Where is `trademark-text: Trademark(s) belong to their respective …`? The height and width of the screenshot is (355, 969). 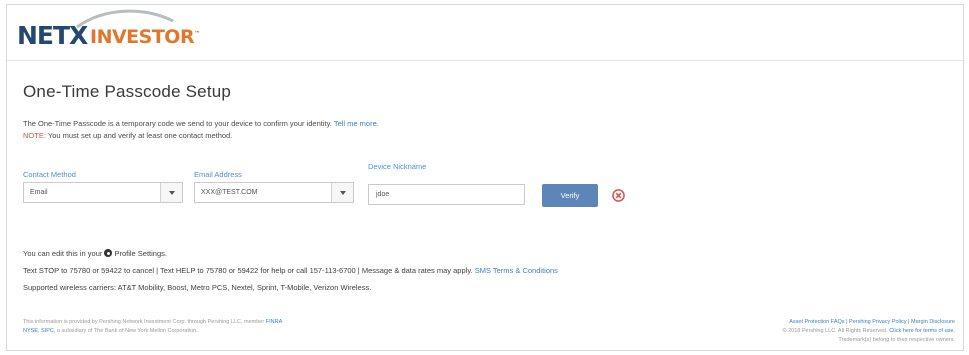
trademark-text: Trademark(s) belong to their respective … is located at coordinates (896, 340).